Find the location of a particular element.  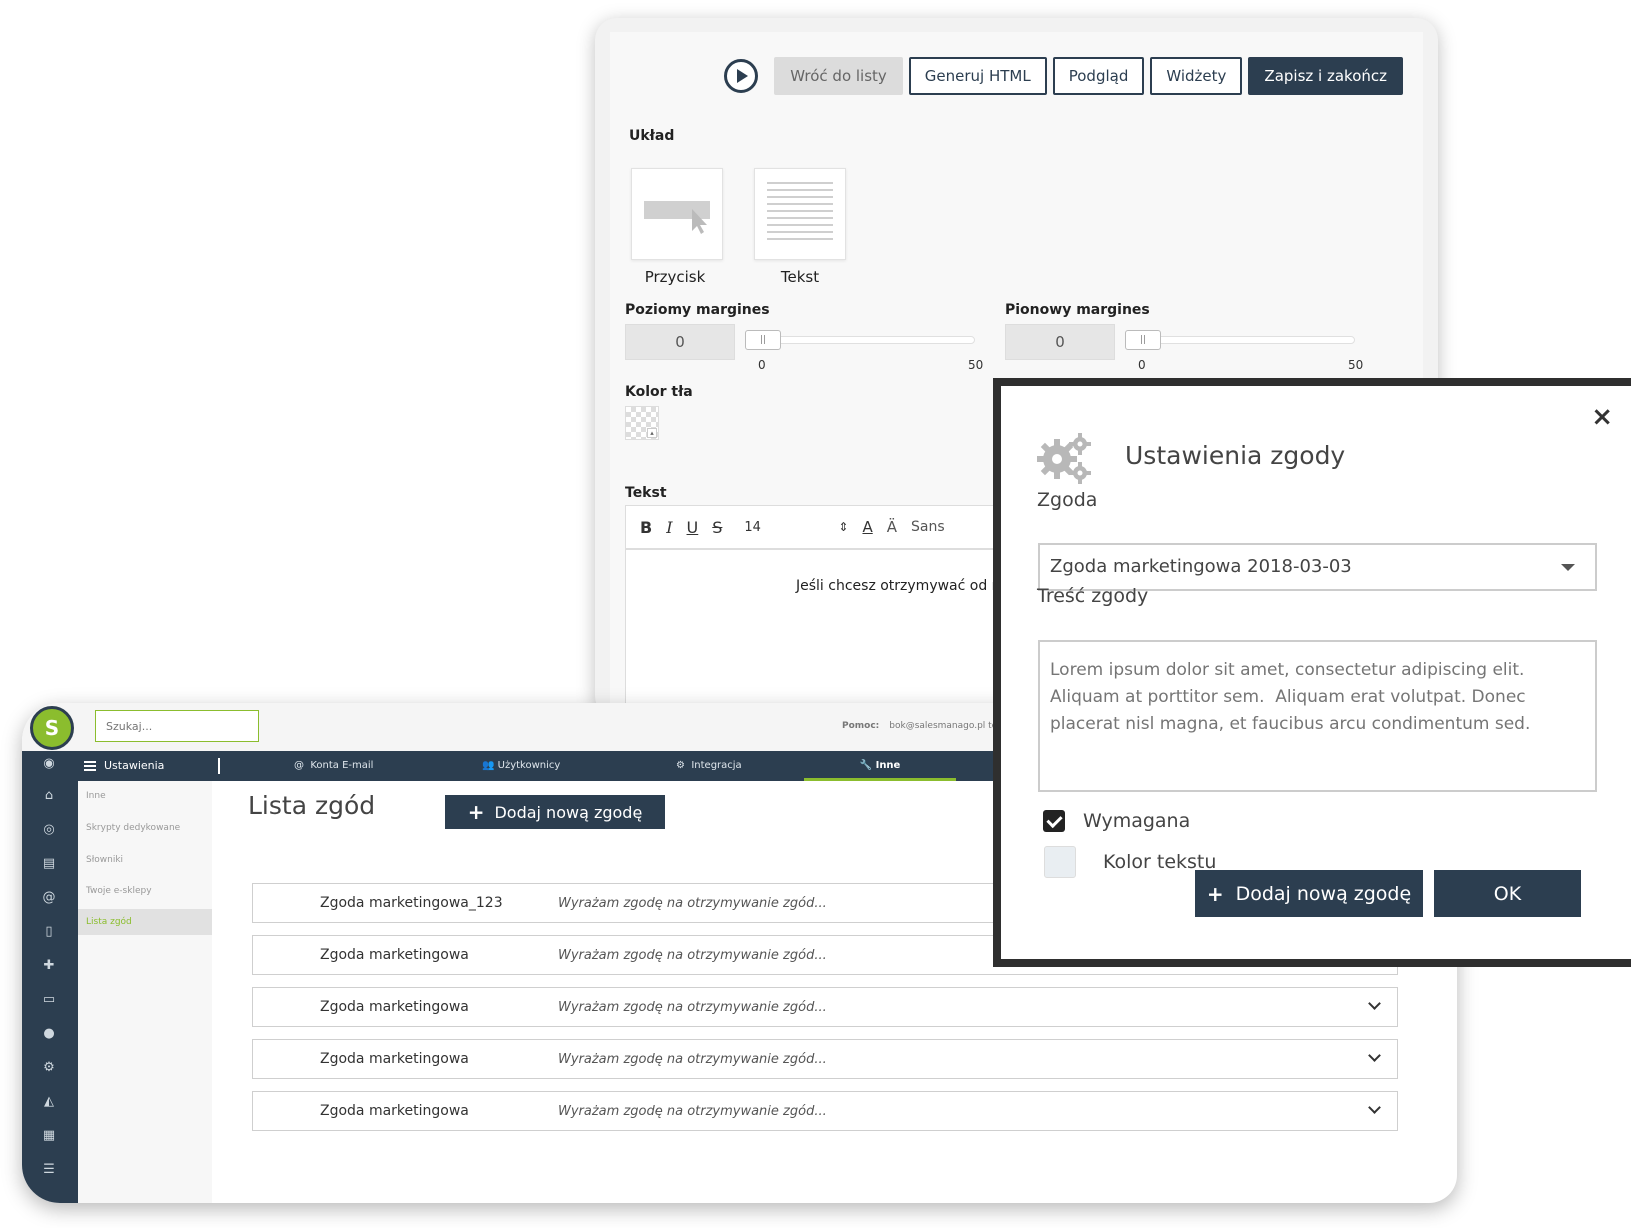

highlight-icon: Ä is located at coordinates (892, 527).